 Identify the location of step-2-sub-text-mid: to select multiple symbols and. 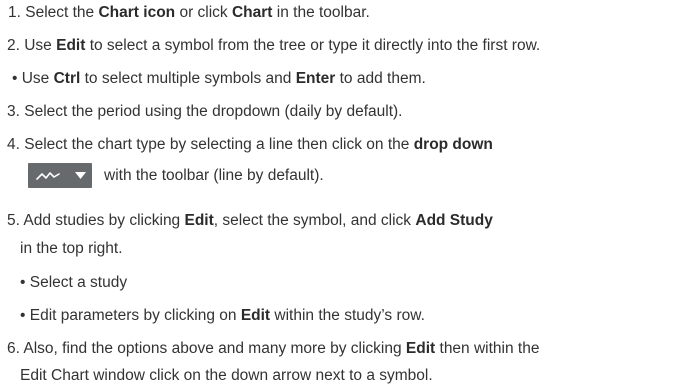
(188, 78).